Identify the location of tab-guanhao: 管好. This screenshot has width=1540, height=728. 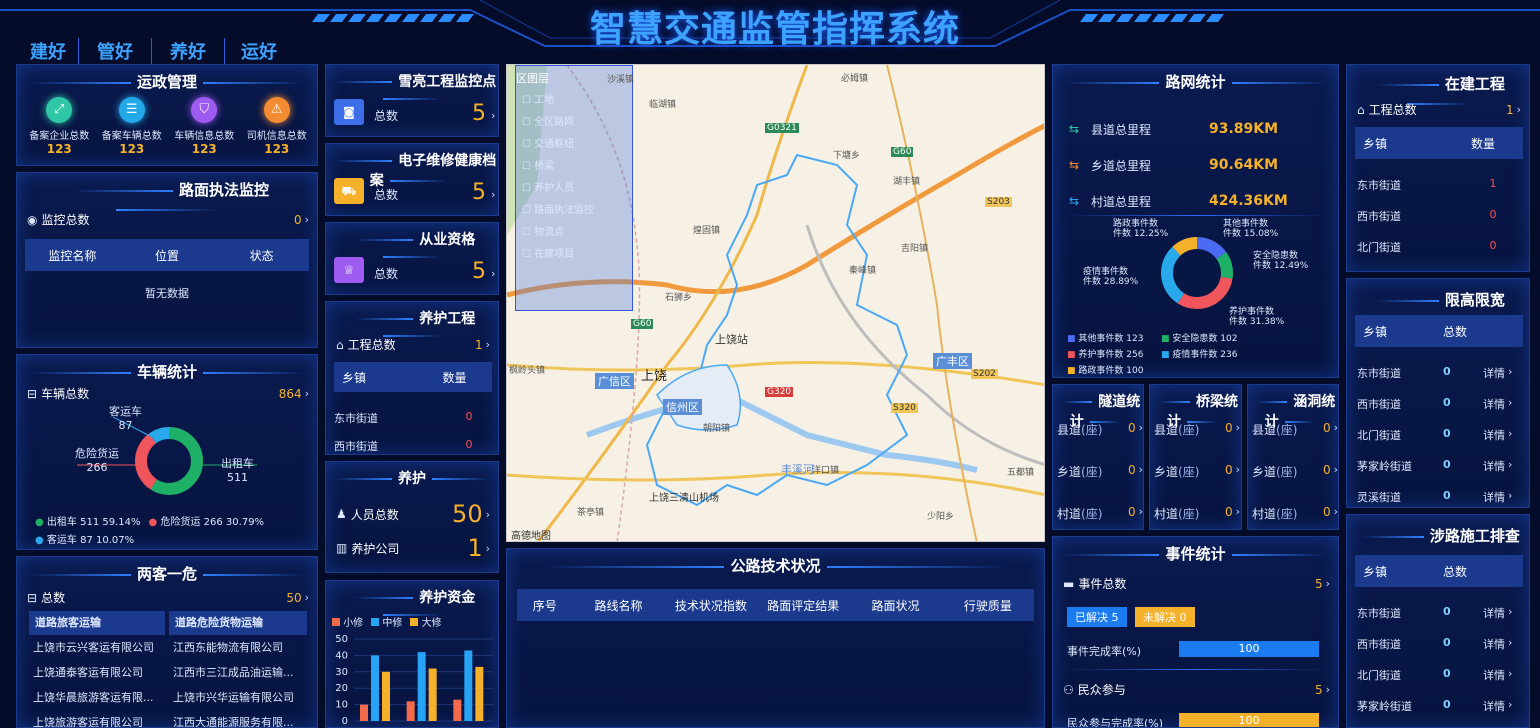
(115, 51).